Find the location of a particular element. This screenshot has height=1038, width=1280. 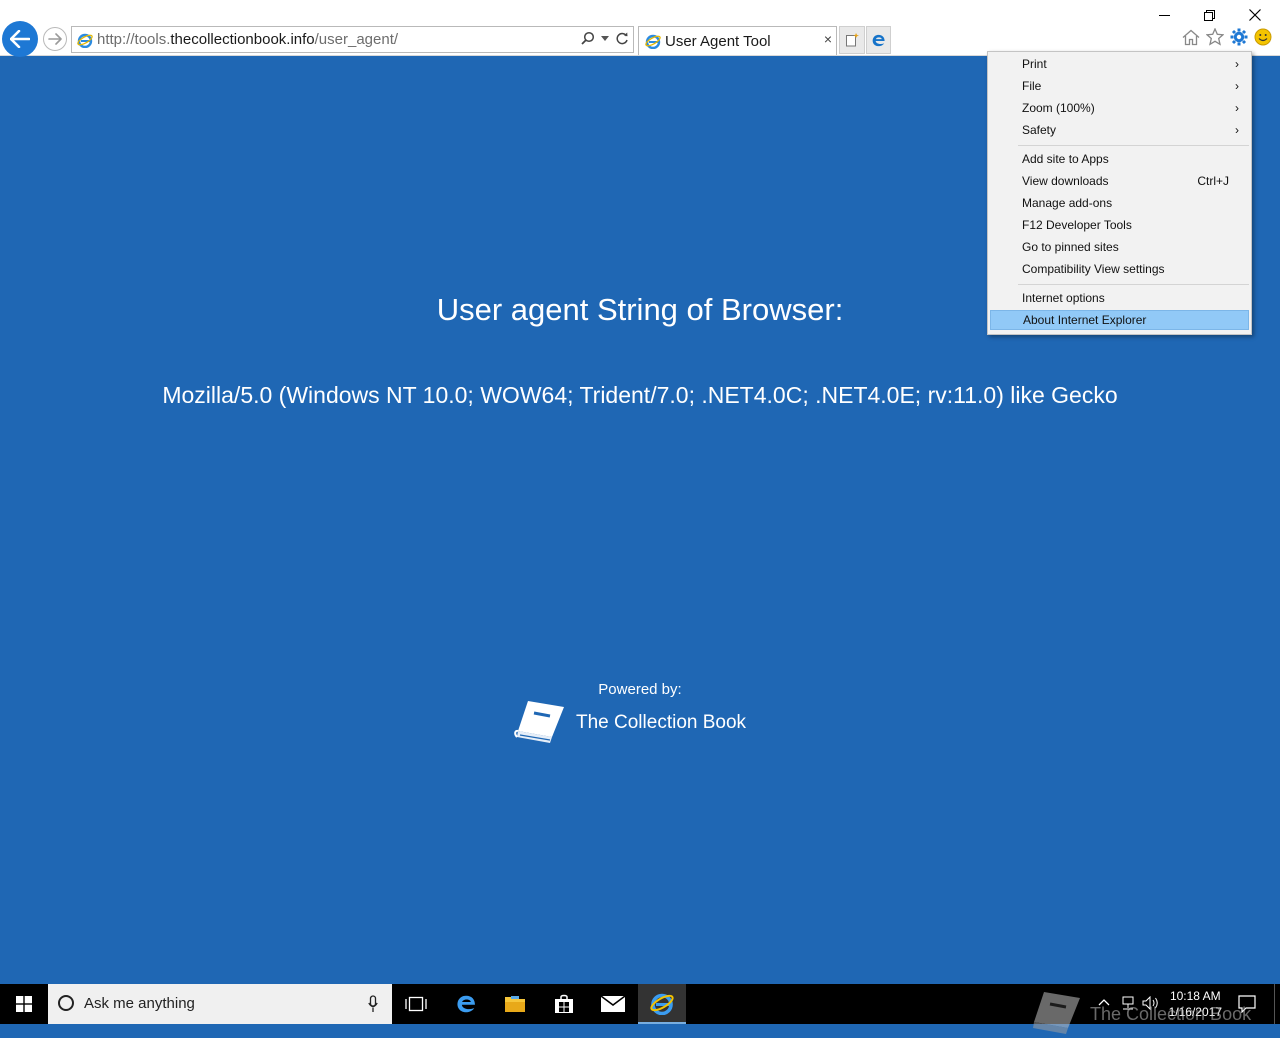

edge-tab-button is located at coordinates (878, 40).